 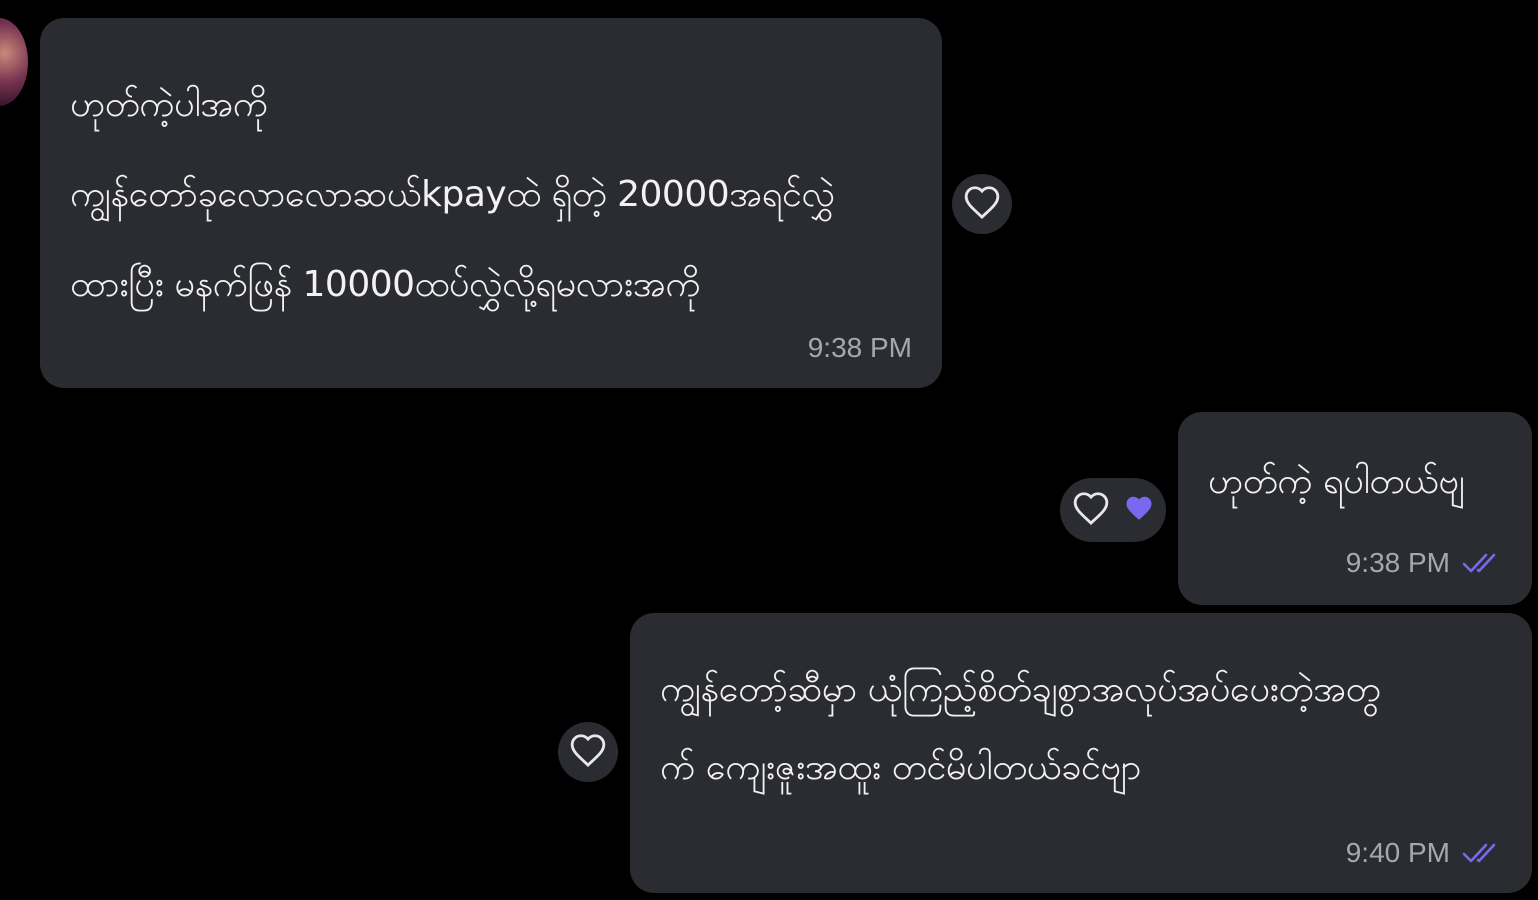 I want to click on message-text-line: ဟုတ်ကဲ့ ရပါတယ်ဗျ, so click(x=1336, y=481).